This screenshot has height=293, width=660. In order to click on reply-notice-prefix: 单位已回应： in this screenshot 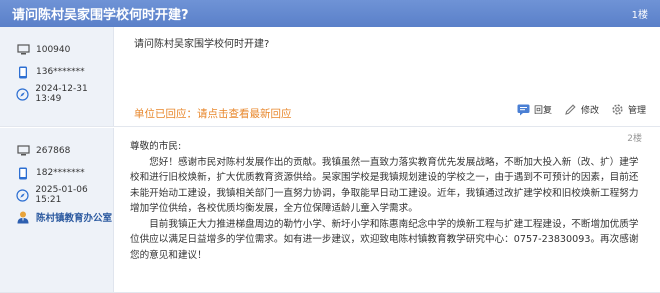, I will do `click(165, 114)`.